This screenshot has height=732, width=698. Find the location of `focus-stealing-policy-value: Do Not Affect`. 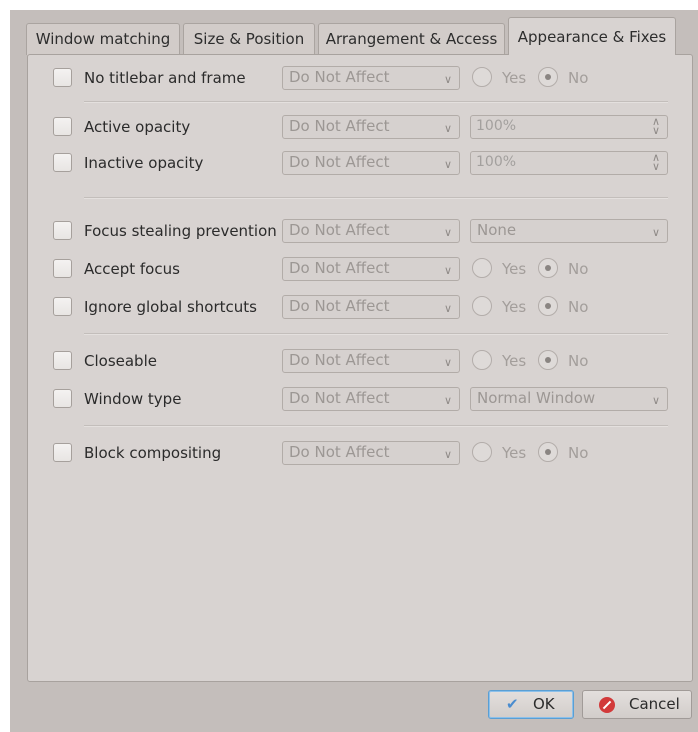

focus-stealing-policy-value: Do Not Affect is located at coordinates (339, 230).